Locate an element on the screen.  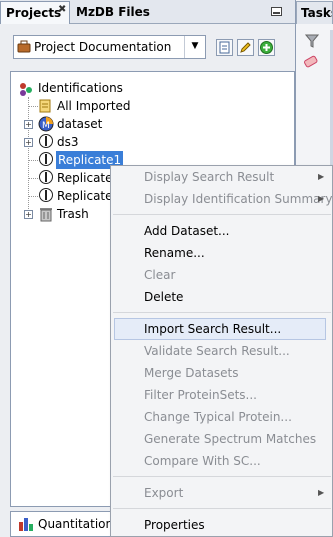
properties-button is located at coordinates (224, 47).